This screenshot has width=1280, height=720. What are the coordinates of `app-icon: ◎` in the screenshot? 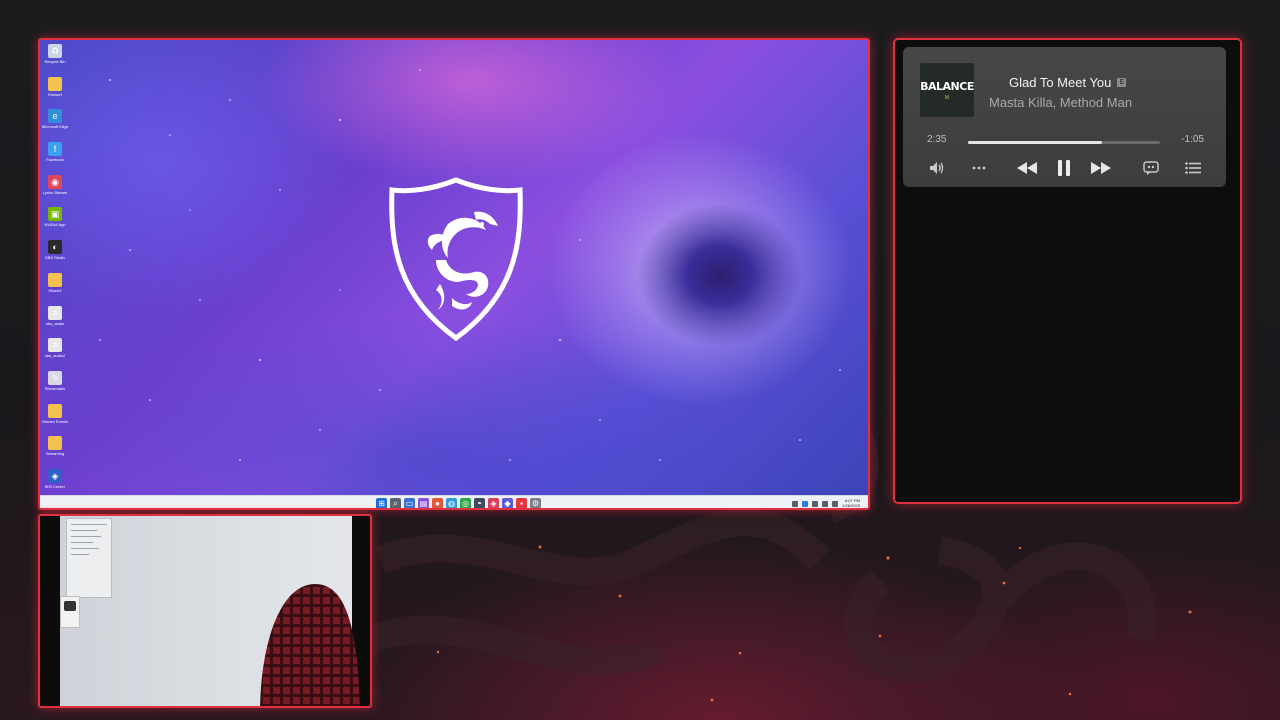 It's located at (465, 503).